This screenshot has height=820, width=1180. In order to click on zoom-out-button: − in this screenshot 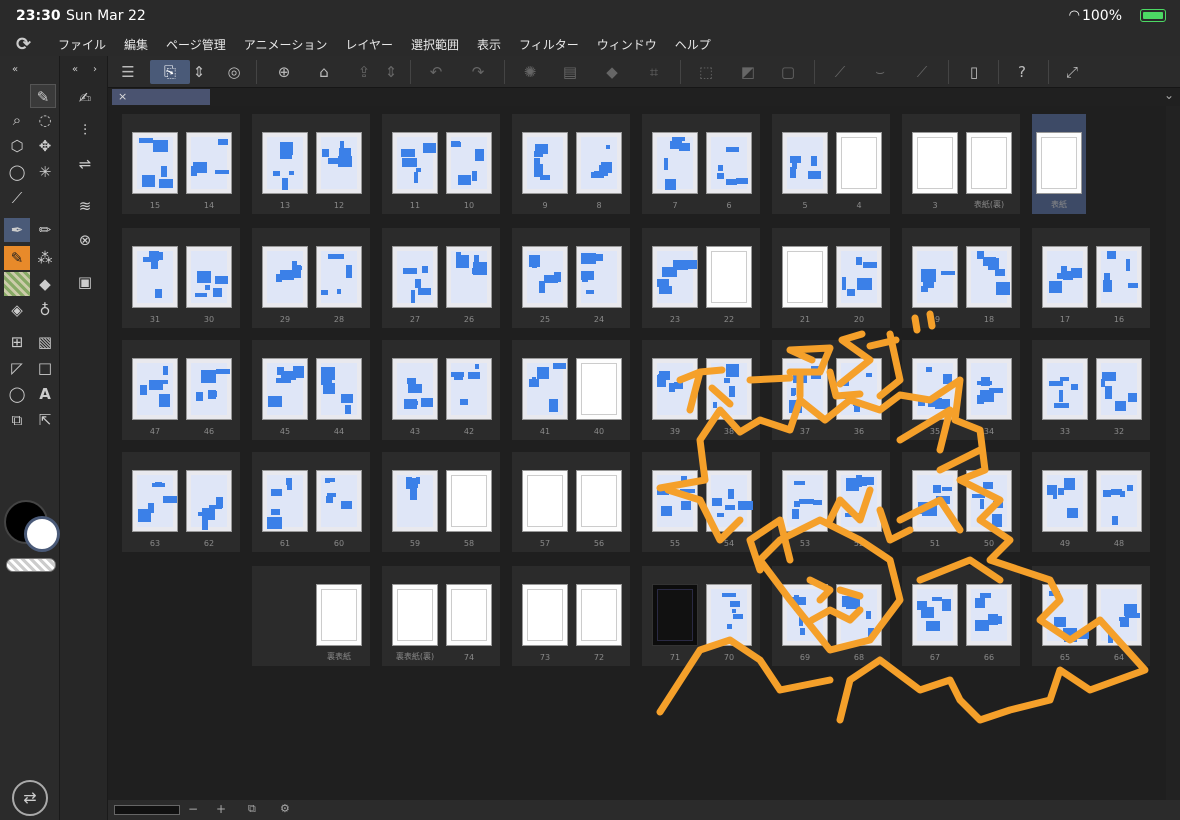, I will do `click(193, 809)`.